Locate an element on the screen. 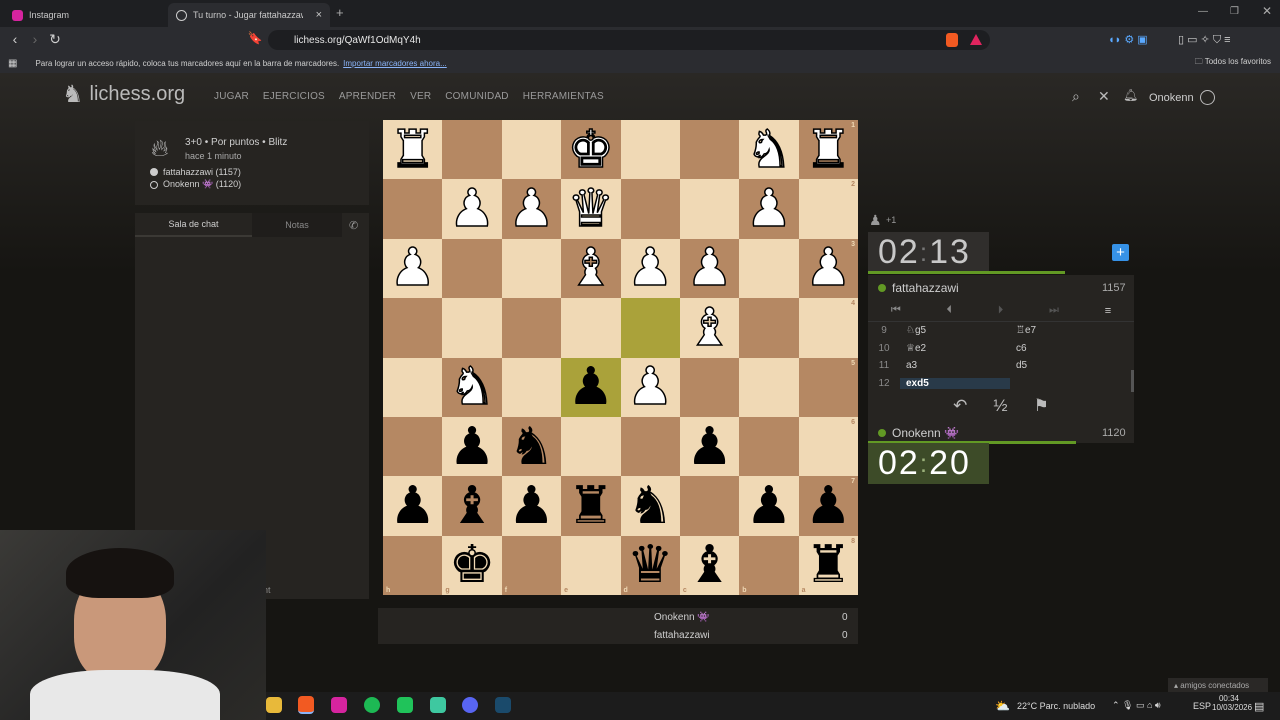 The height and width of the screenshot is (720, 1280). black-move: c6 is located at coordinates (1065, 348).